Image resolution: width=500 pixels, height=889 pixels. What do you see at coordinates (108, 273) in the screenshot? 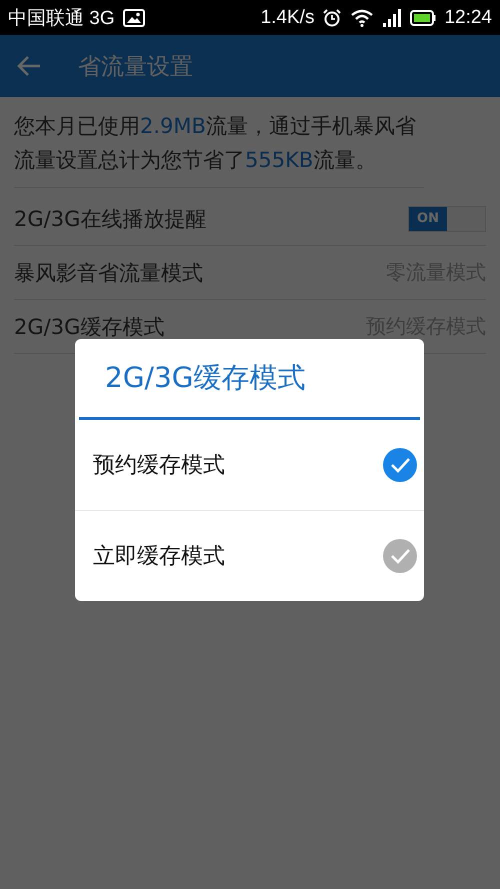
I see `setting-label: 暴风影音省流量模式` at bounding box center [108, 273].